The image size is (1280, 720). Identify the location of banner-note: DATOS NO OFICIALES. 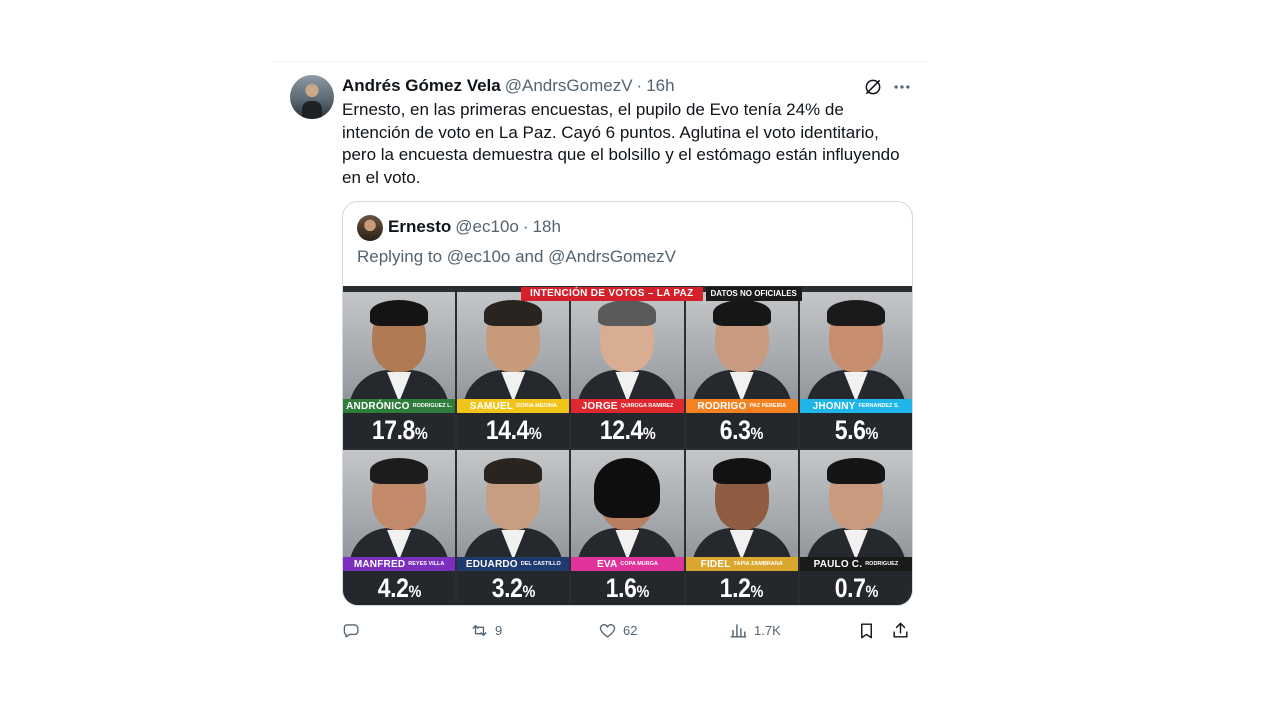
(753, 293).